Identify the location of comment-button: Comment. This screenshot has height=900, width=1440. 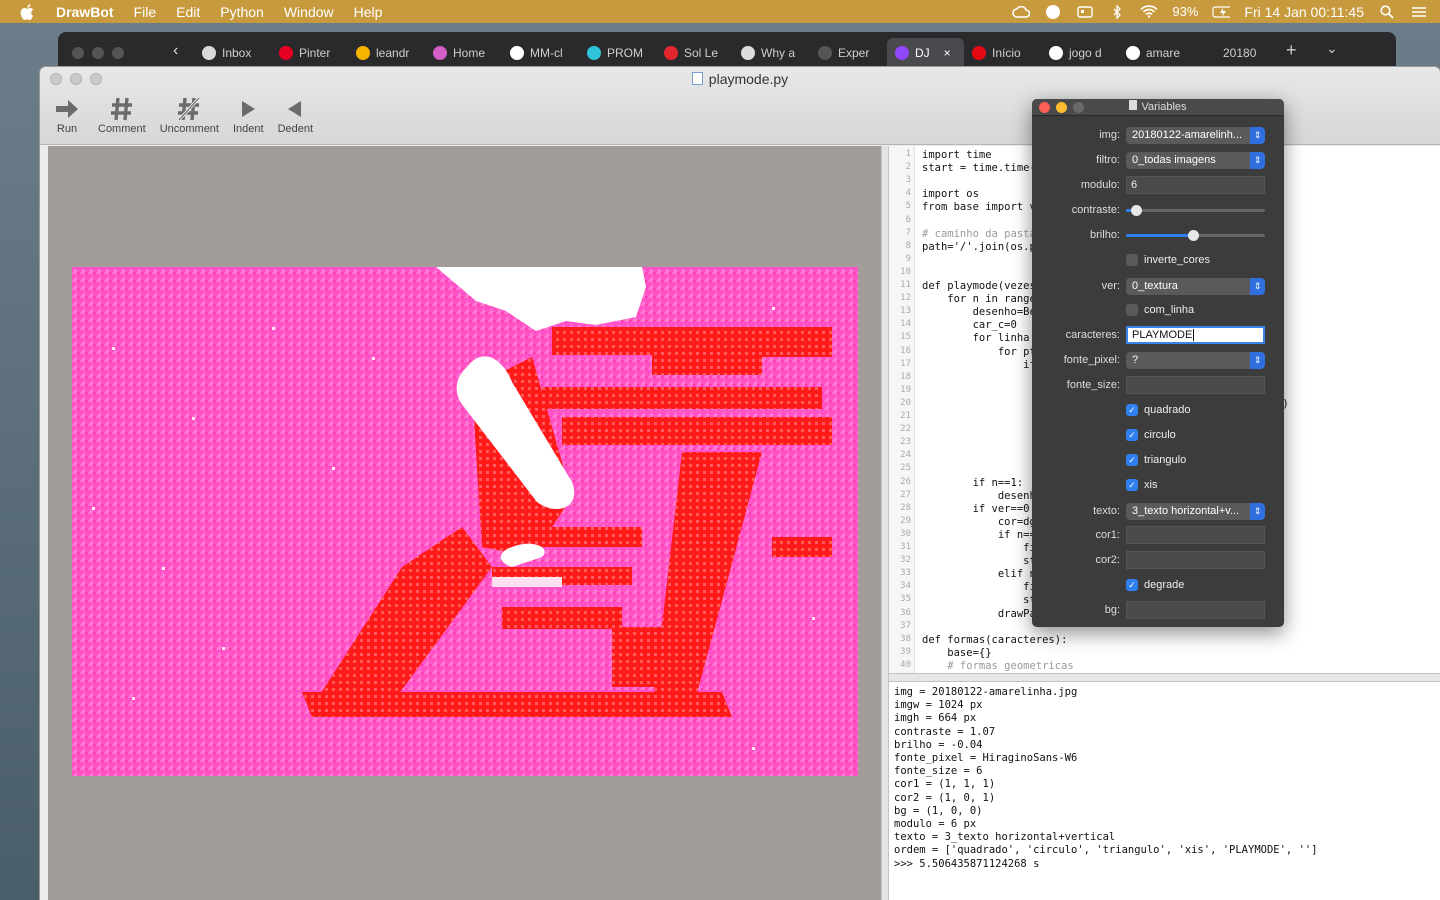
(122, 115).